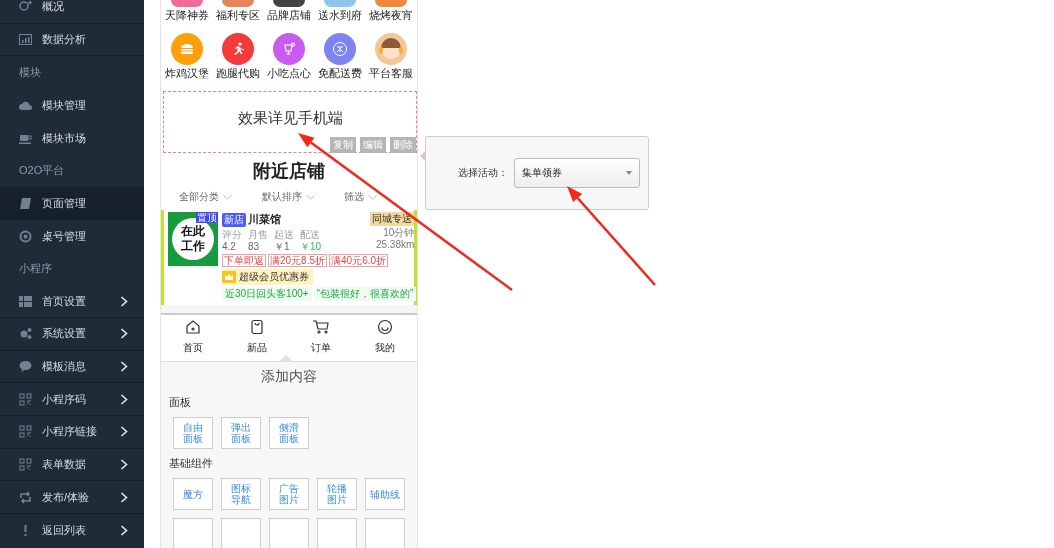 Image resolution: width=1054 pixels, height=548 pixels. What do you see at coordinates (42, 171) in the screenshot?
I see `sidebar-heading: O2O平台` at bounding box center [42, 171].